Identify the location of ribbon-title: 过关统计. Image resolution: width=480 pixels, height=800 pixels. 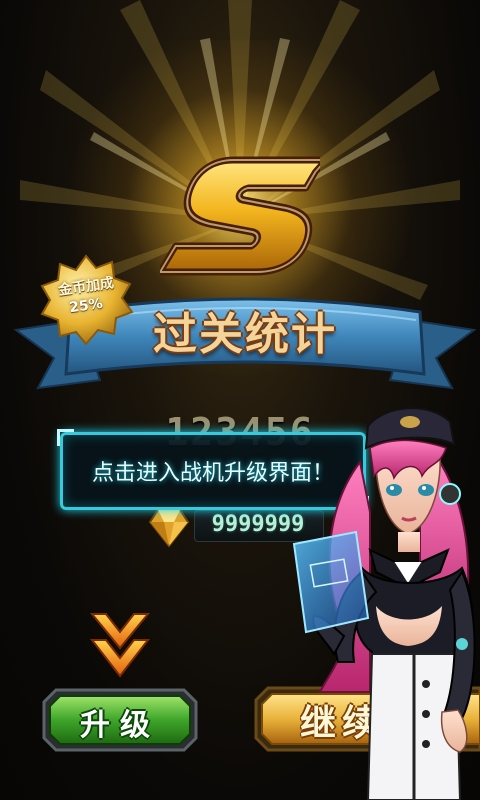
(245, 334).